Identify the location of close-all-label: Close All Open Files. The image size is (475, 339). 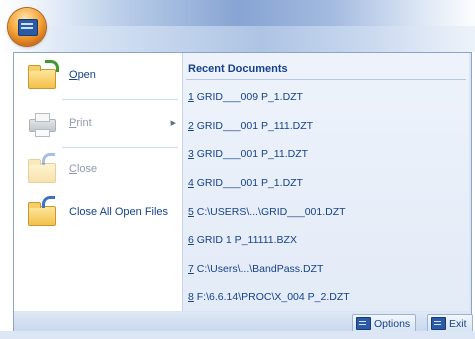
(119, 212).